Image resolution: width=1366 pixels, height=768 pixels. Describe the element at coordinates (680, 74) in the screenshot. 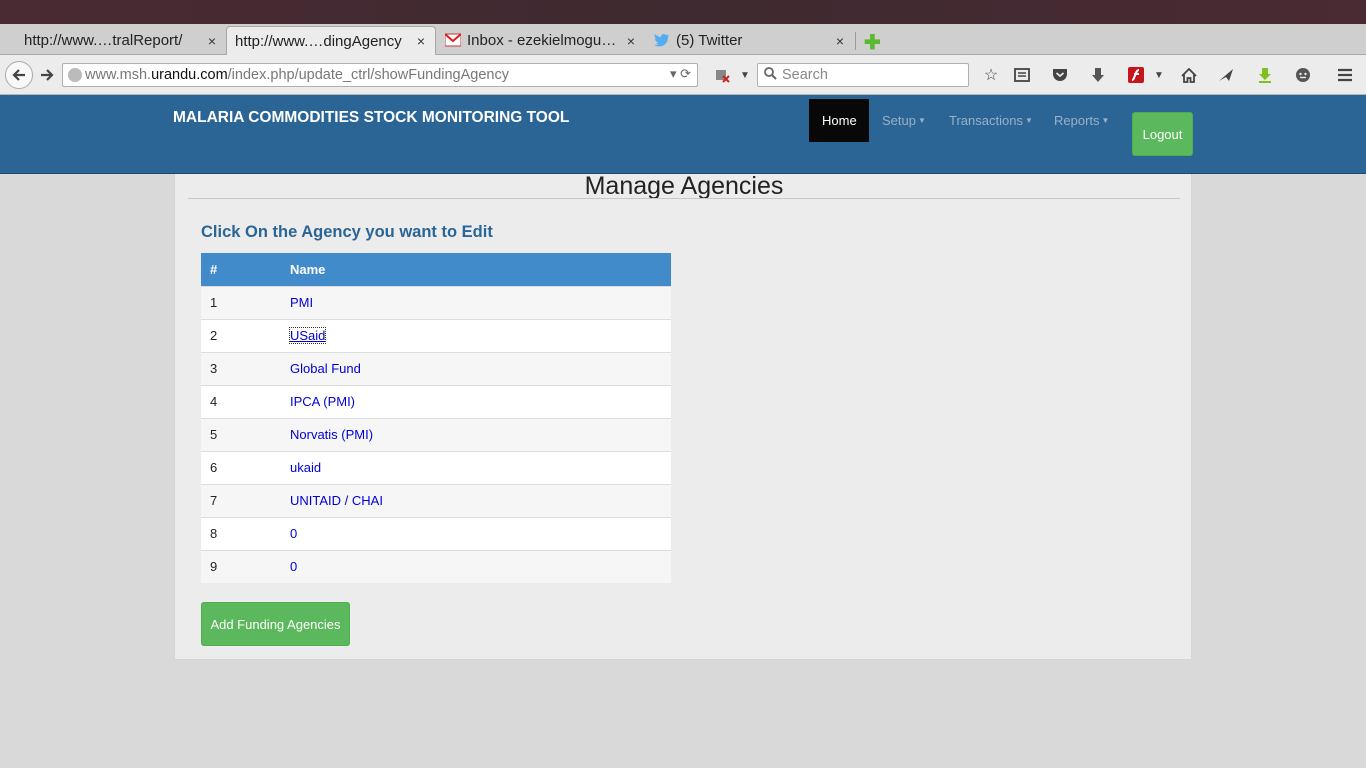

I see `reload-icon: ▾ ⟳` at that location.